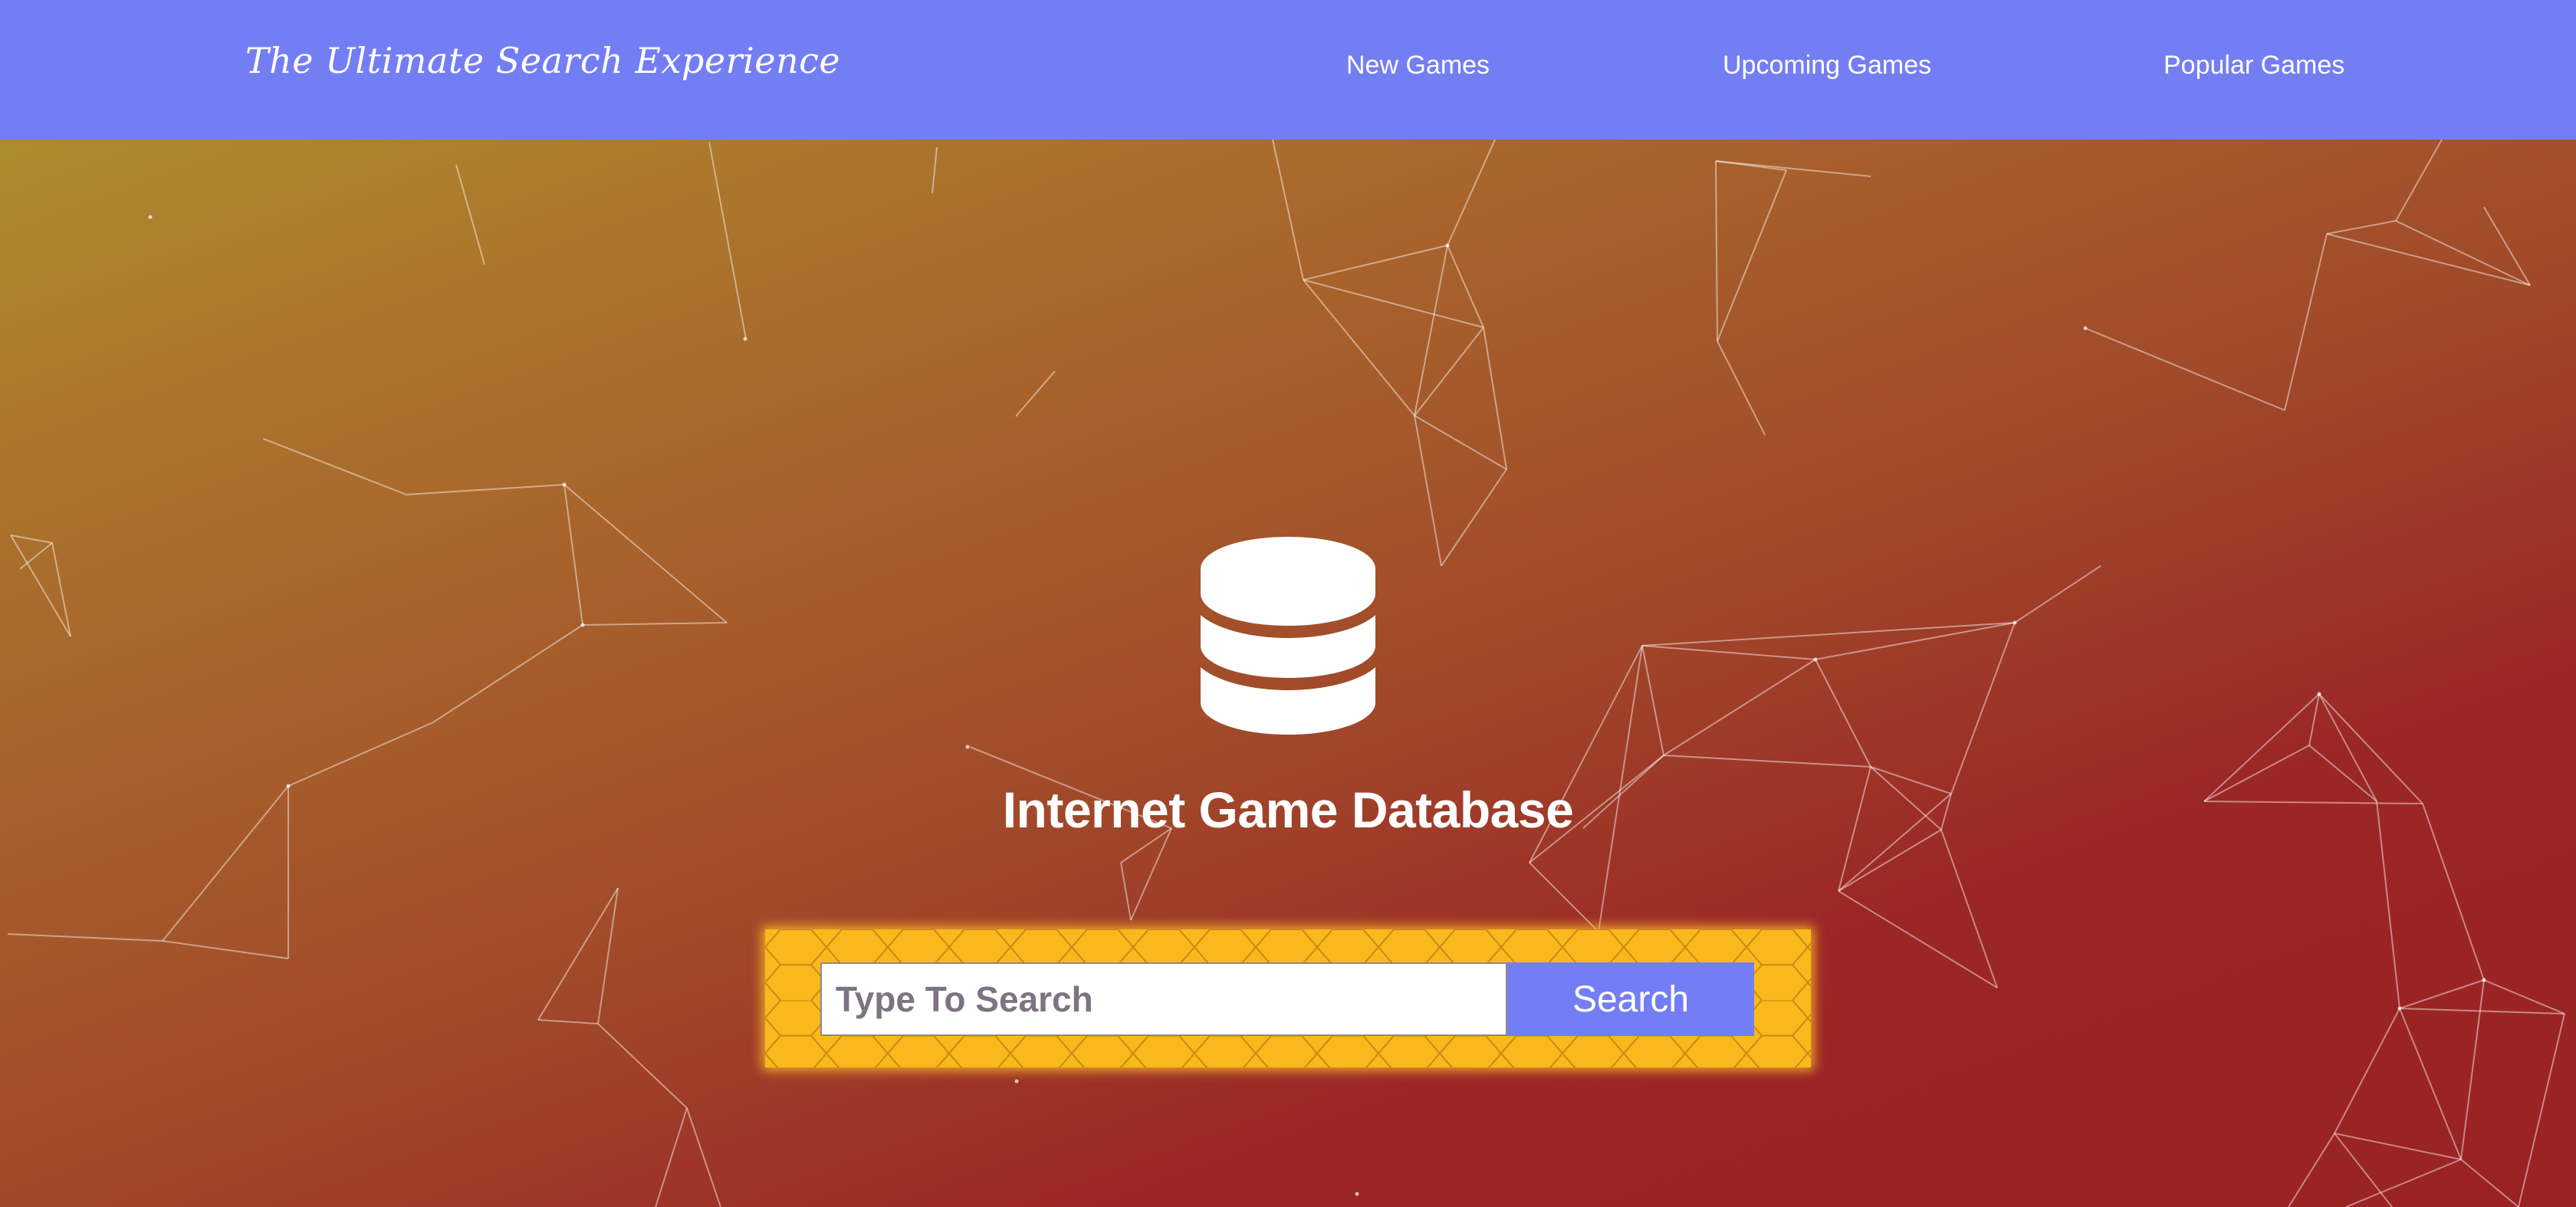  I want to click on nav-link-new-games: New Games, so click(1418, 66).